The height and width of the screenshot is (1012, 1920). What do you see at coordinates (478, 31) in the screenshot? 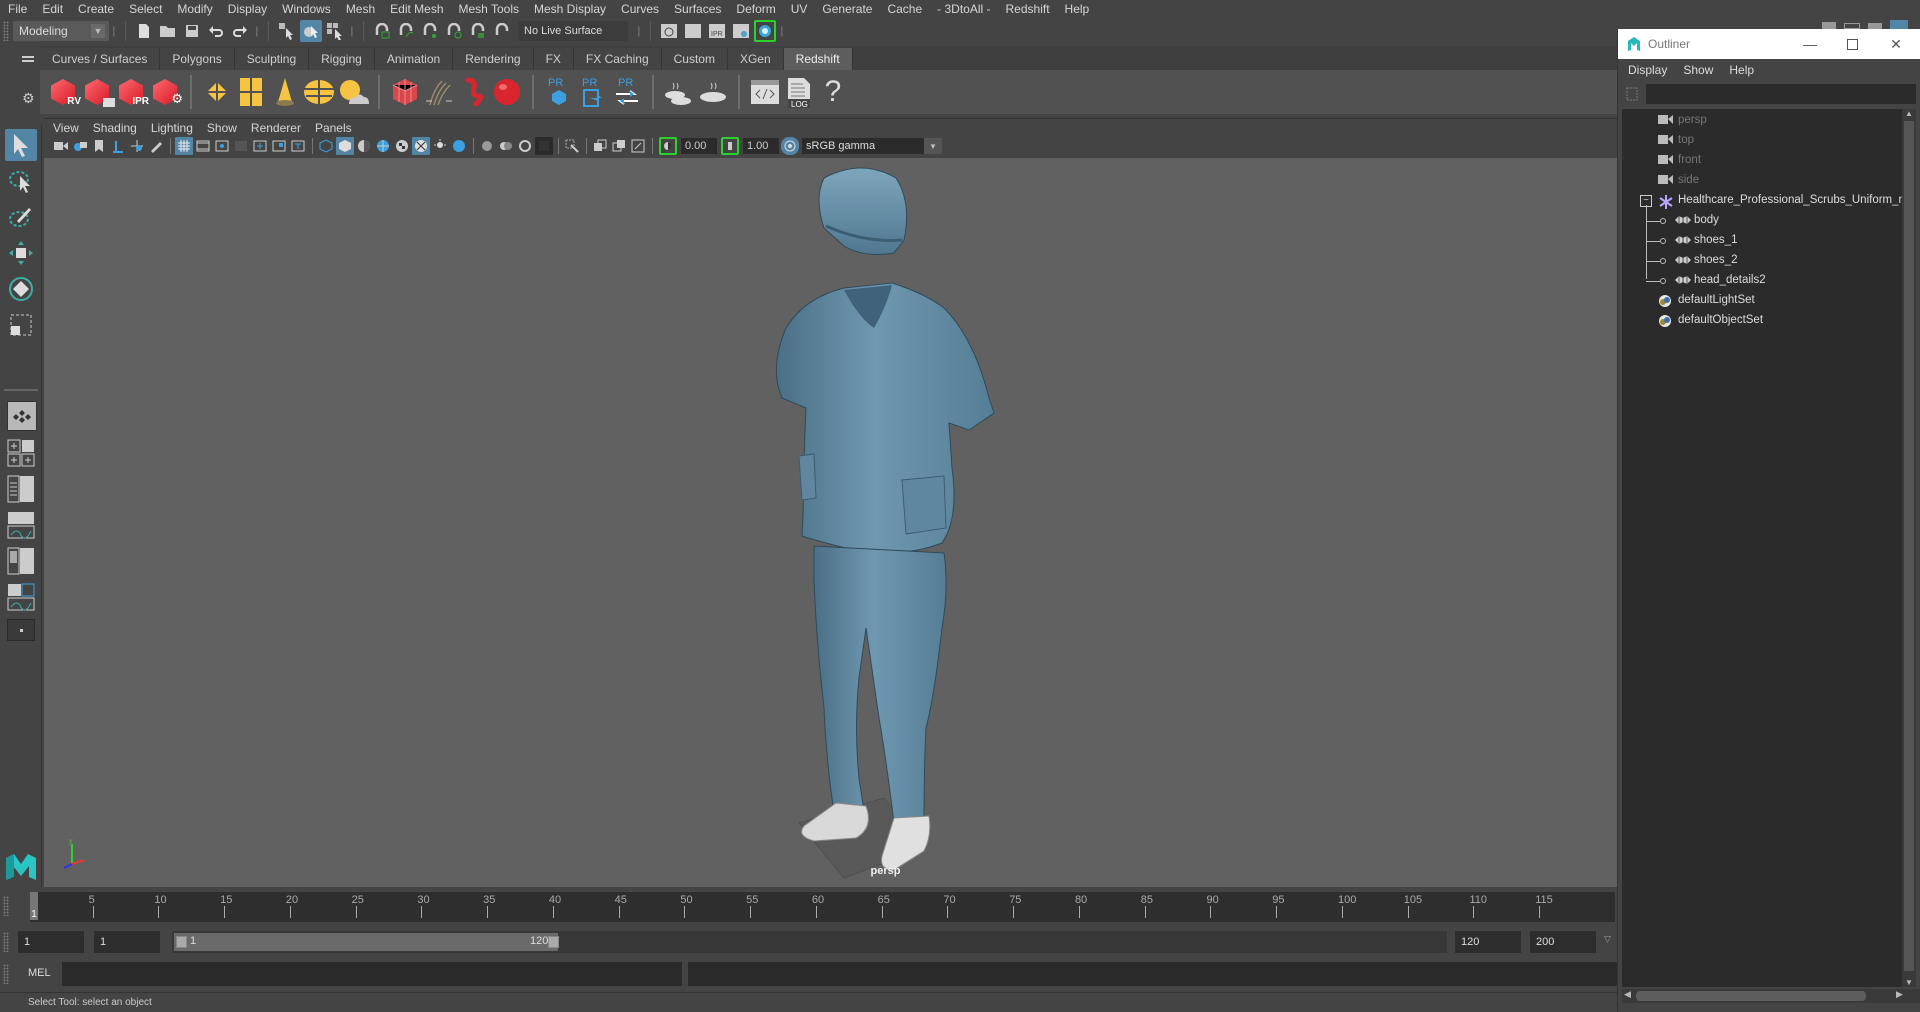
I see `snap-view-plane-button` at bounding box center [478, 31].